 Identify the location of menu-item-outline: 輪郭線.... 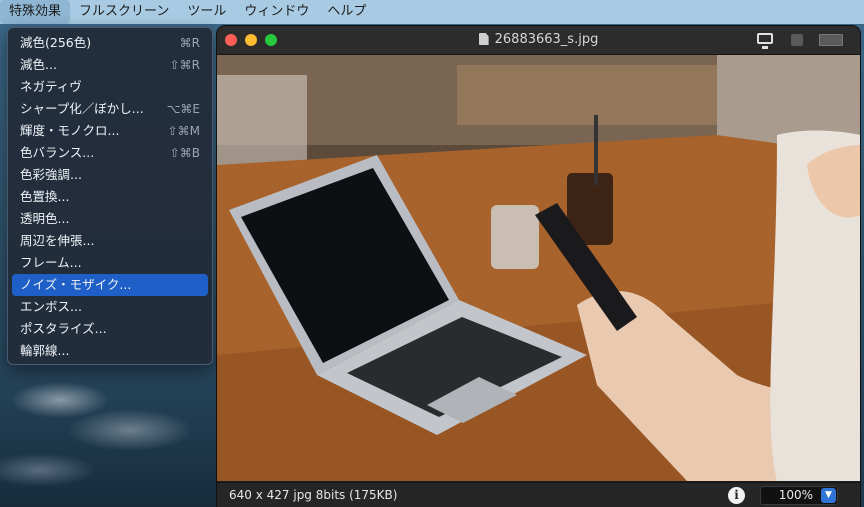
(110, 351).